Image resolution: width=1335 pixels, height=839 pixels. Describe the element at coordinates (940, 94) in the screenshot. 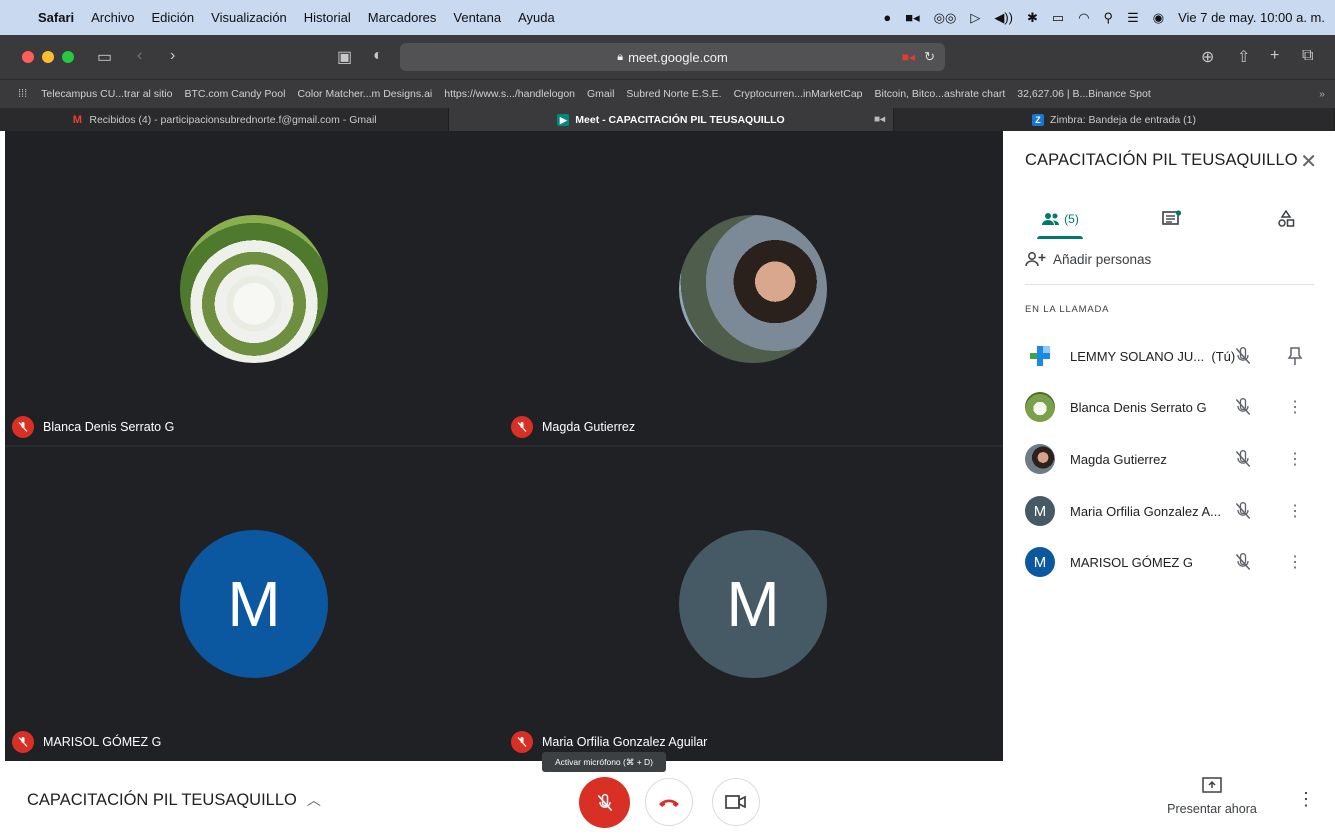

I see `bookmark: Bitcoin, Bitco...ashrate chart` at that location.